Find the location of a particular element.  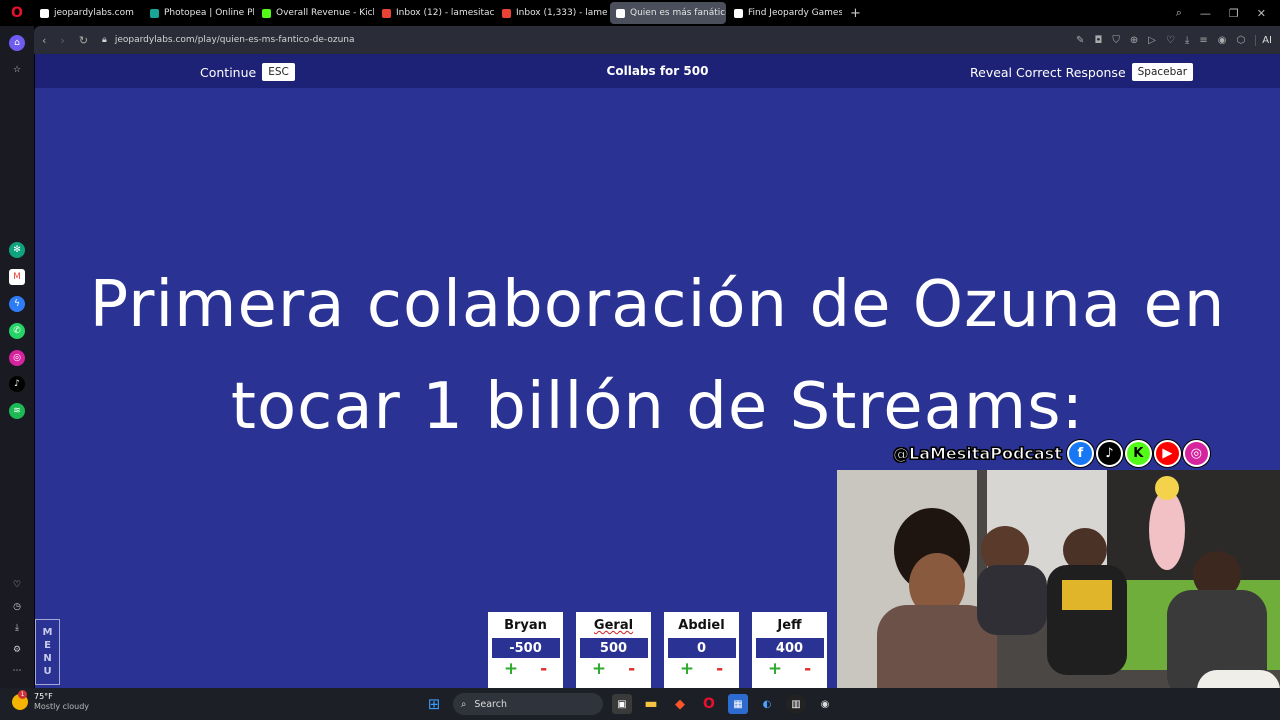

tab-label: Inbox (12) - lamesitaclips@ is located at coordinates (445, 13).